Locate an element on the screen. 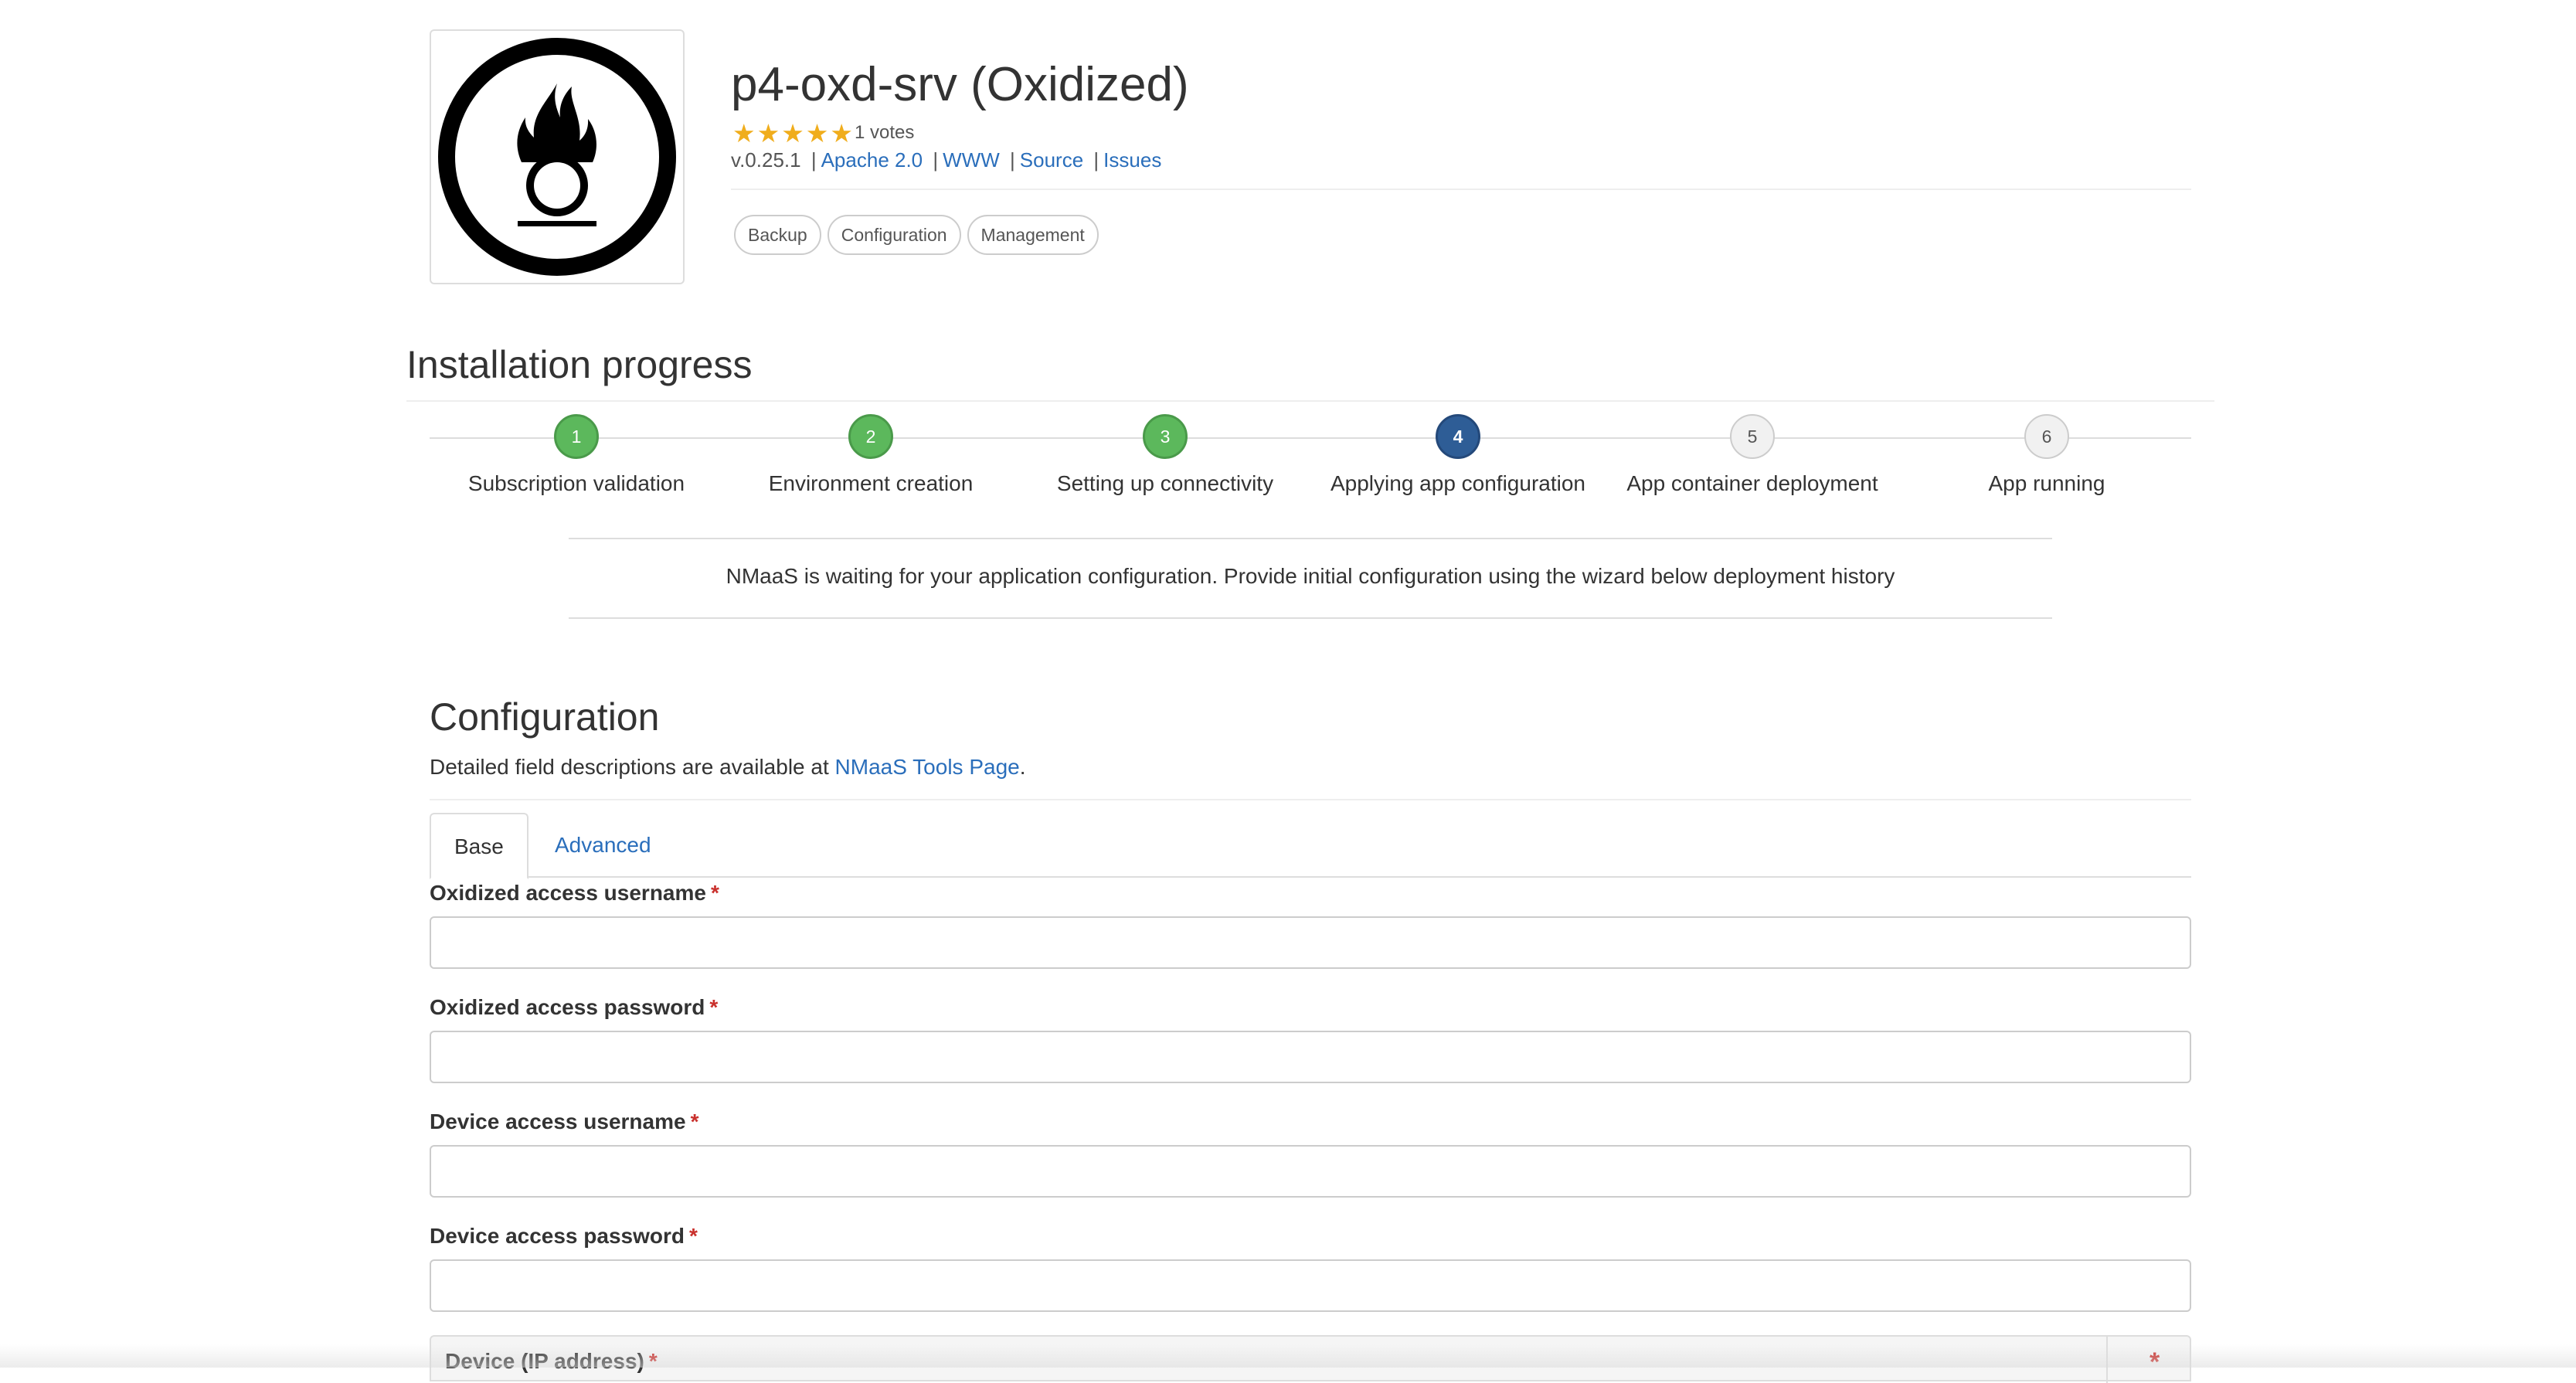 The width and height of the screenshot is (2576, 1383). step-label: Applying app configuration is located at coordinates (1457, 483).